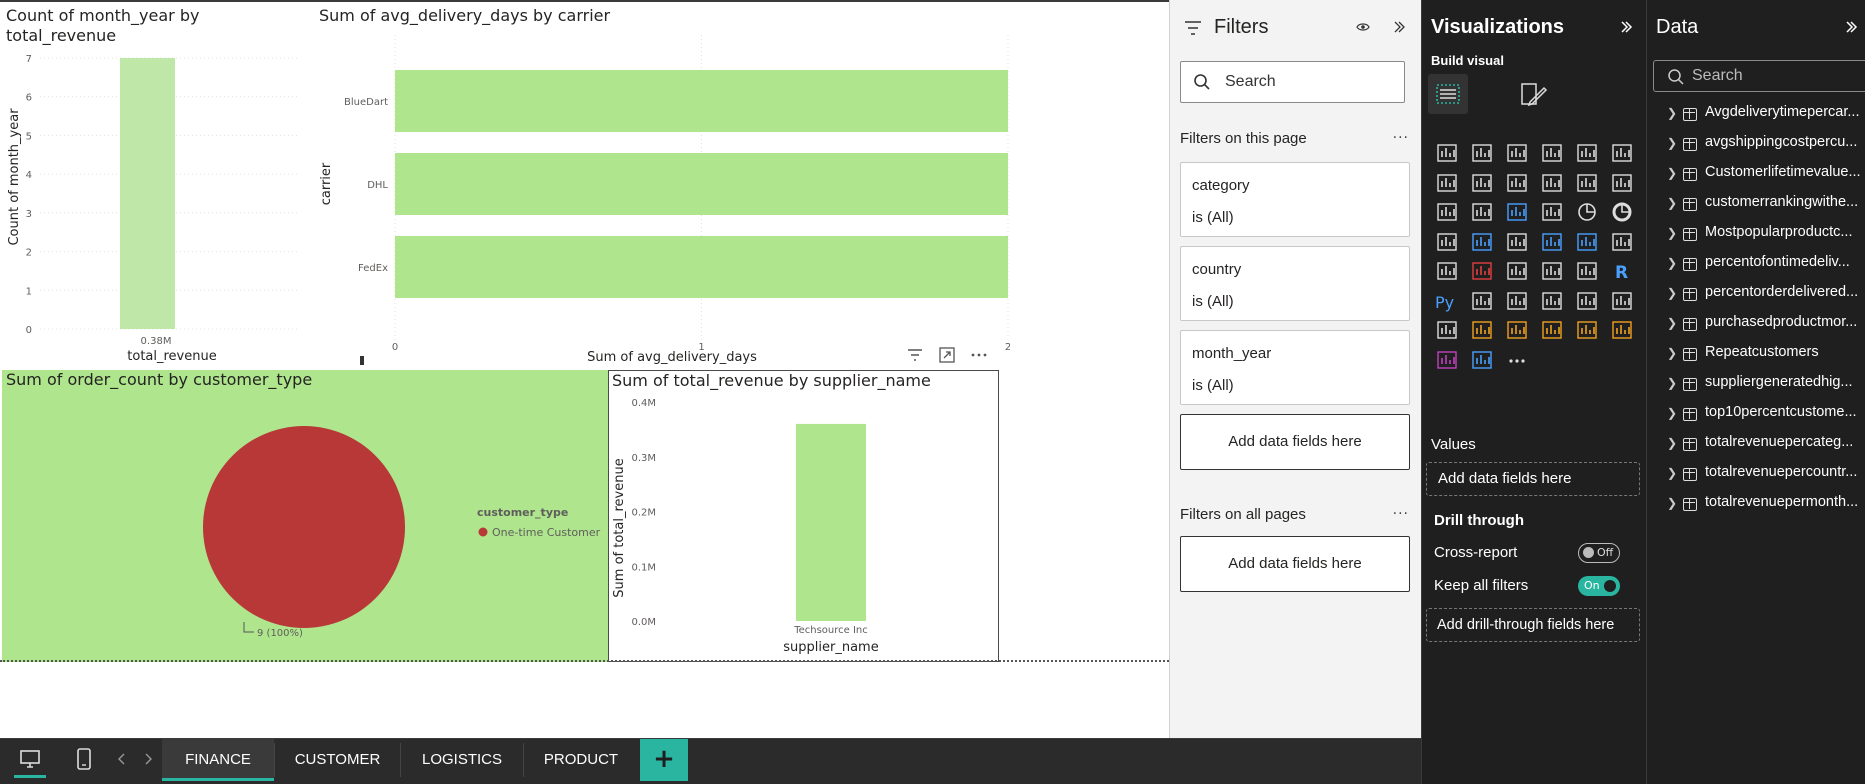 Image resolution: width=1865 pixels, height=784 pixels. I want to click on table-icon, so click(1552, 271).